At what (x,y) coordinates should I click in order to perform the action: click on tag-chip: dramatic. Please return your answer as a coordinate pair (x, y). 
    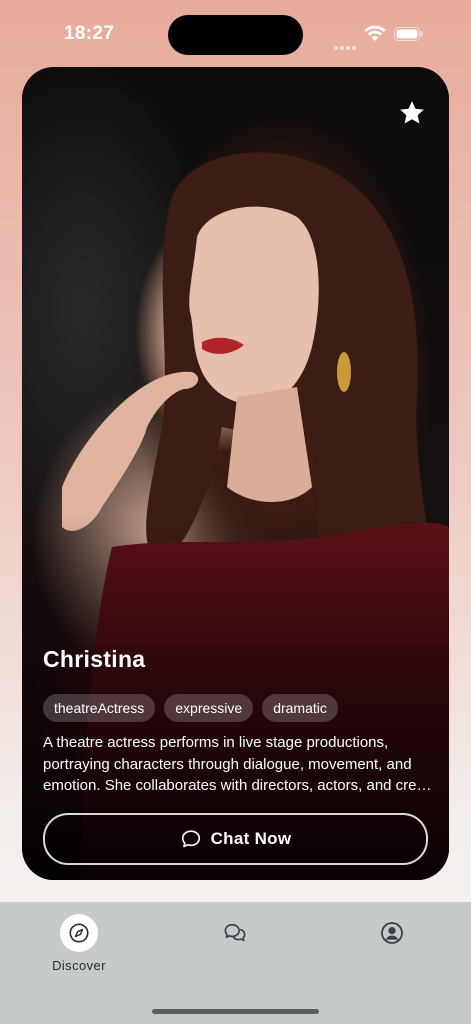
    Looking at the image, I should click on (300, 708).